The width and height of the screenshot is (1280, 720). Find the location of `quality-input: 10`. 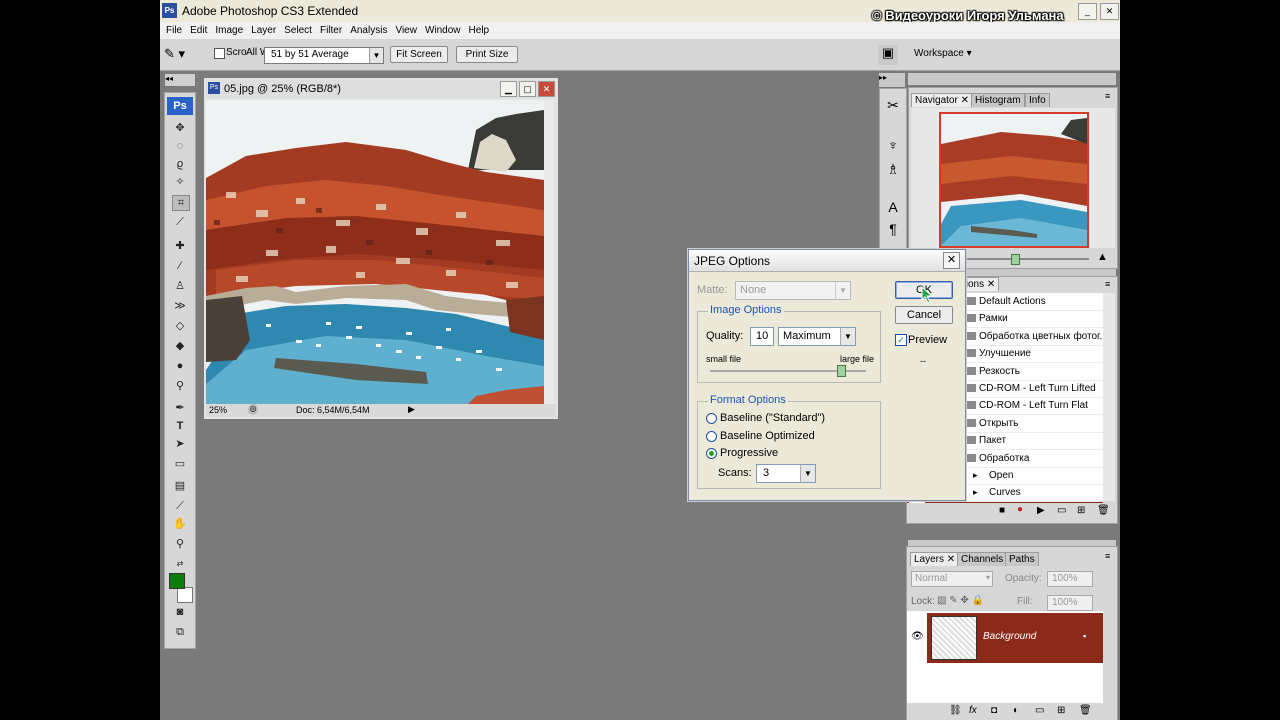

quality-input: 10 is located at coordinates (762, 336).